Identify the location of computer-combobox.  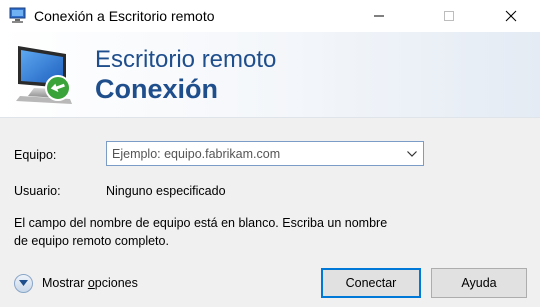
(265, 153).